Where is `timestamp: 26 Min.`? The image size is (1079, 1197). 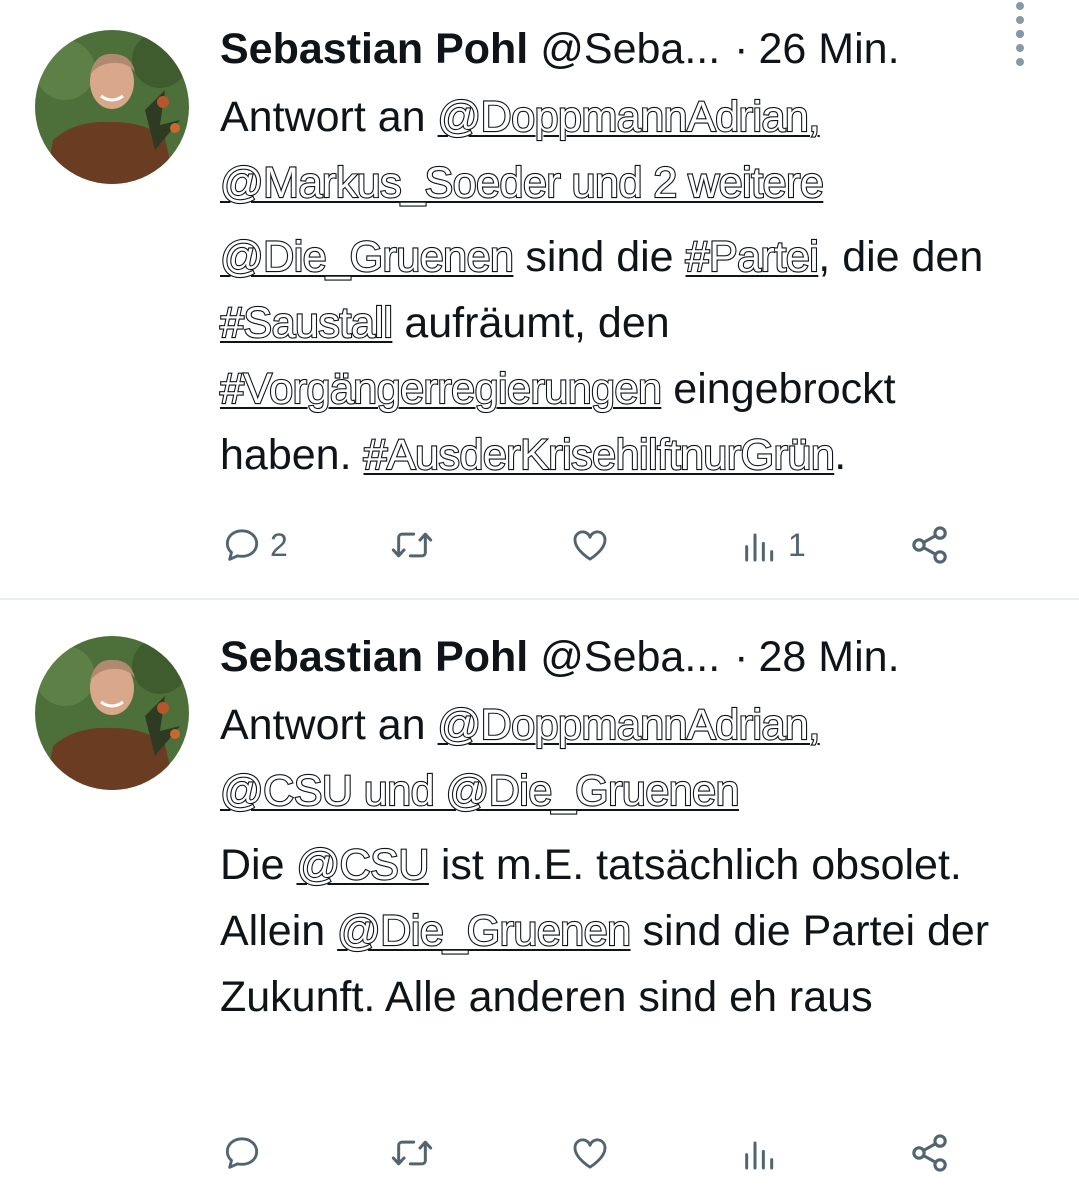
timestamp: 26 Min. is located at coordinates (829, 49).